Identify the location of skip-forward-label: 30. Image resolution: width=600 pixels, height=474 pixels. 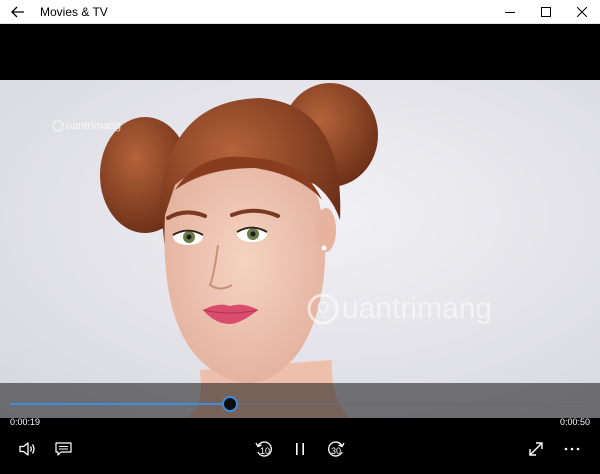
(336, 451).